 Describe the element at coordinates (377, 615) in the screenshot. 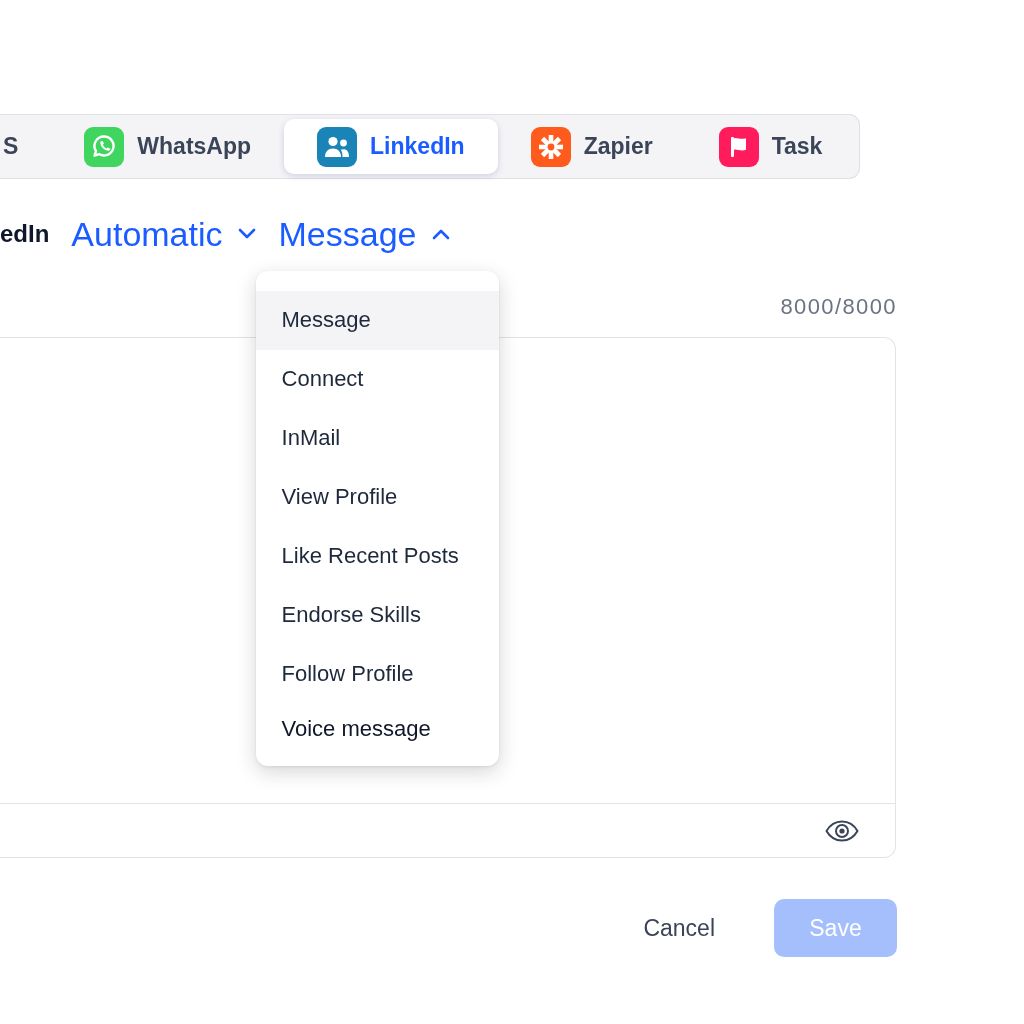

I see `menu-item: Endorse Skills` at that location.